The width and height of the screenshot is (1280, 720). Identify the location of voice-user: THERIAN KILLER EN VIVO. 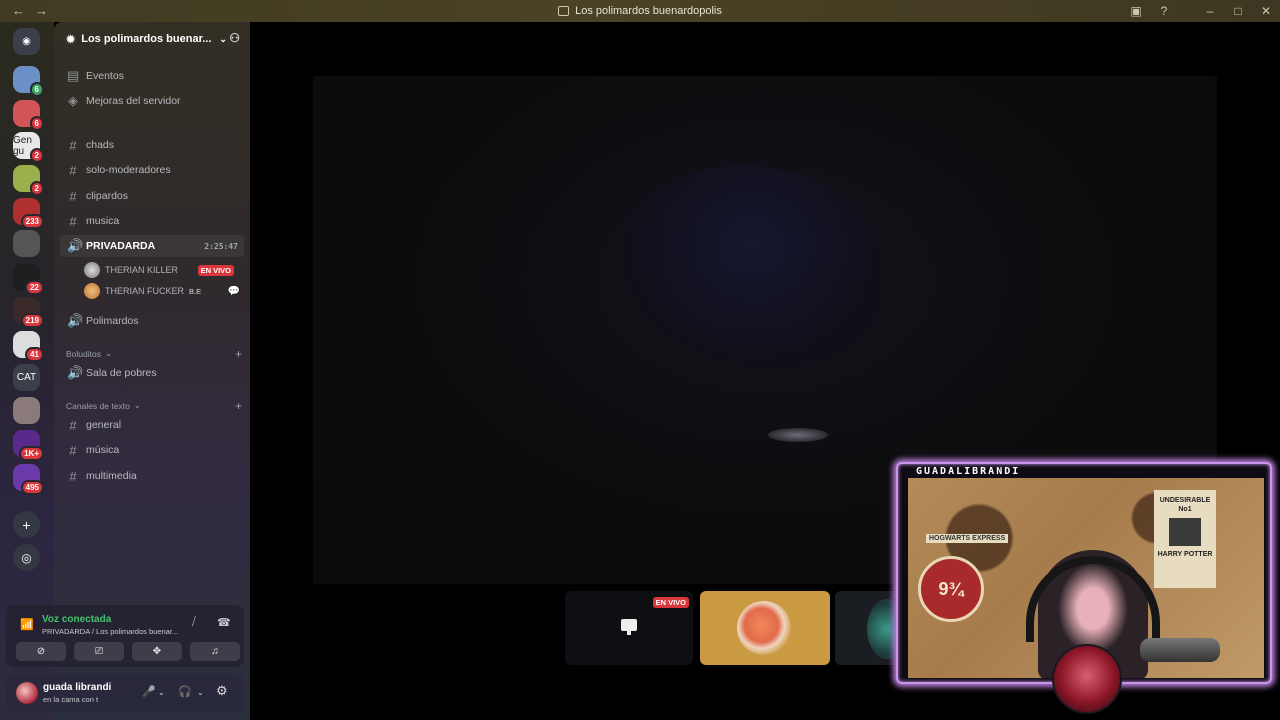
(164, 270).